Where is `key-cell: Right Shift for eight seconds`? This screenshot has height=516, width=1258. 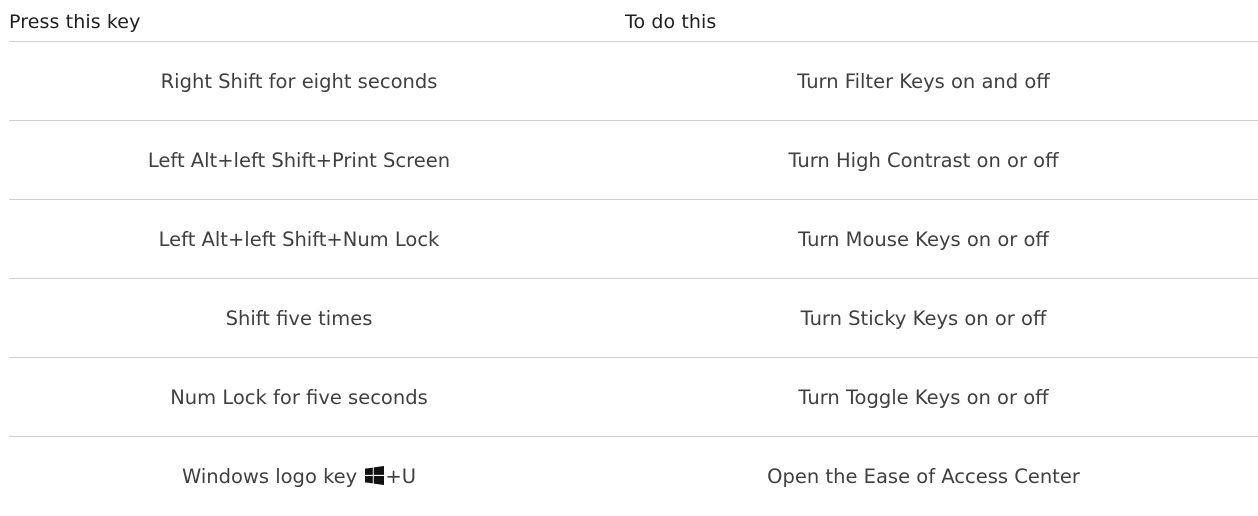 key-cell: Right Shift for eight seconds is located at coordinates (299, 81).